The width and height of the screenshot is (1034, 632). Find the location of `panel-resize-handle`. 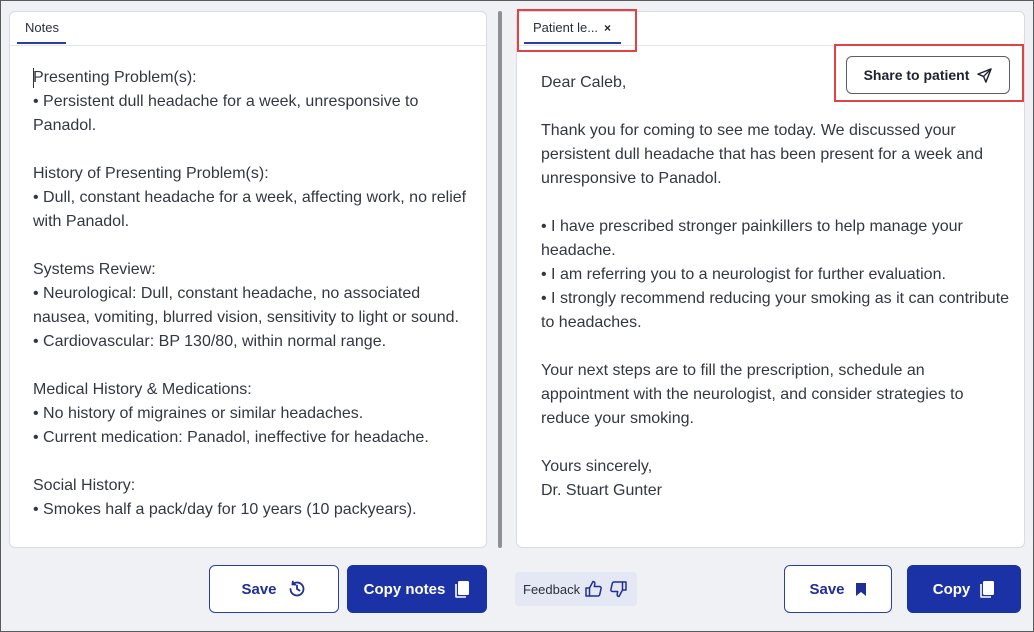

panel-resize-handle is located at coordinates (500, 279).